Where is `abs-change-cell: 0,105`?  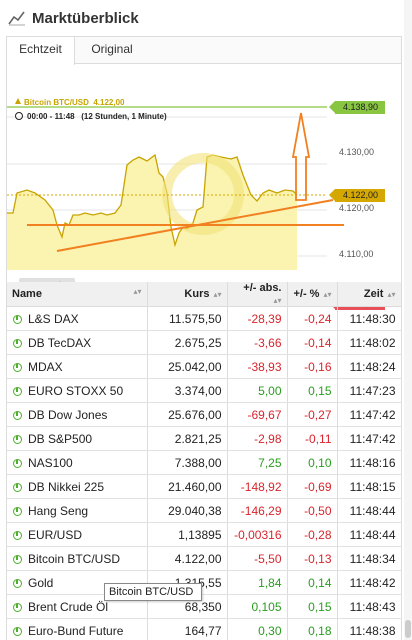
abs-change-cell: 0,105 is located at coordinates (257, 606).